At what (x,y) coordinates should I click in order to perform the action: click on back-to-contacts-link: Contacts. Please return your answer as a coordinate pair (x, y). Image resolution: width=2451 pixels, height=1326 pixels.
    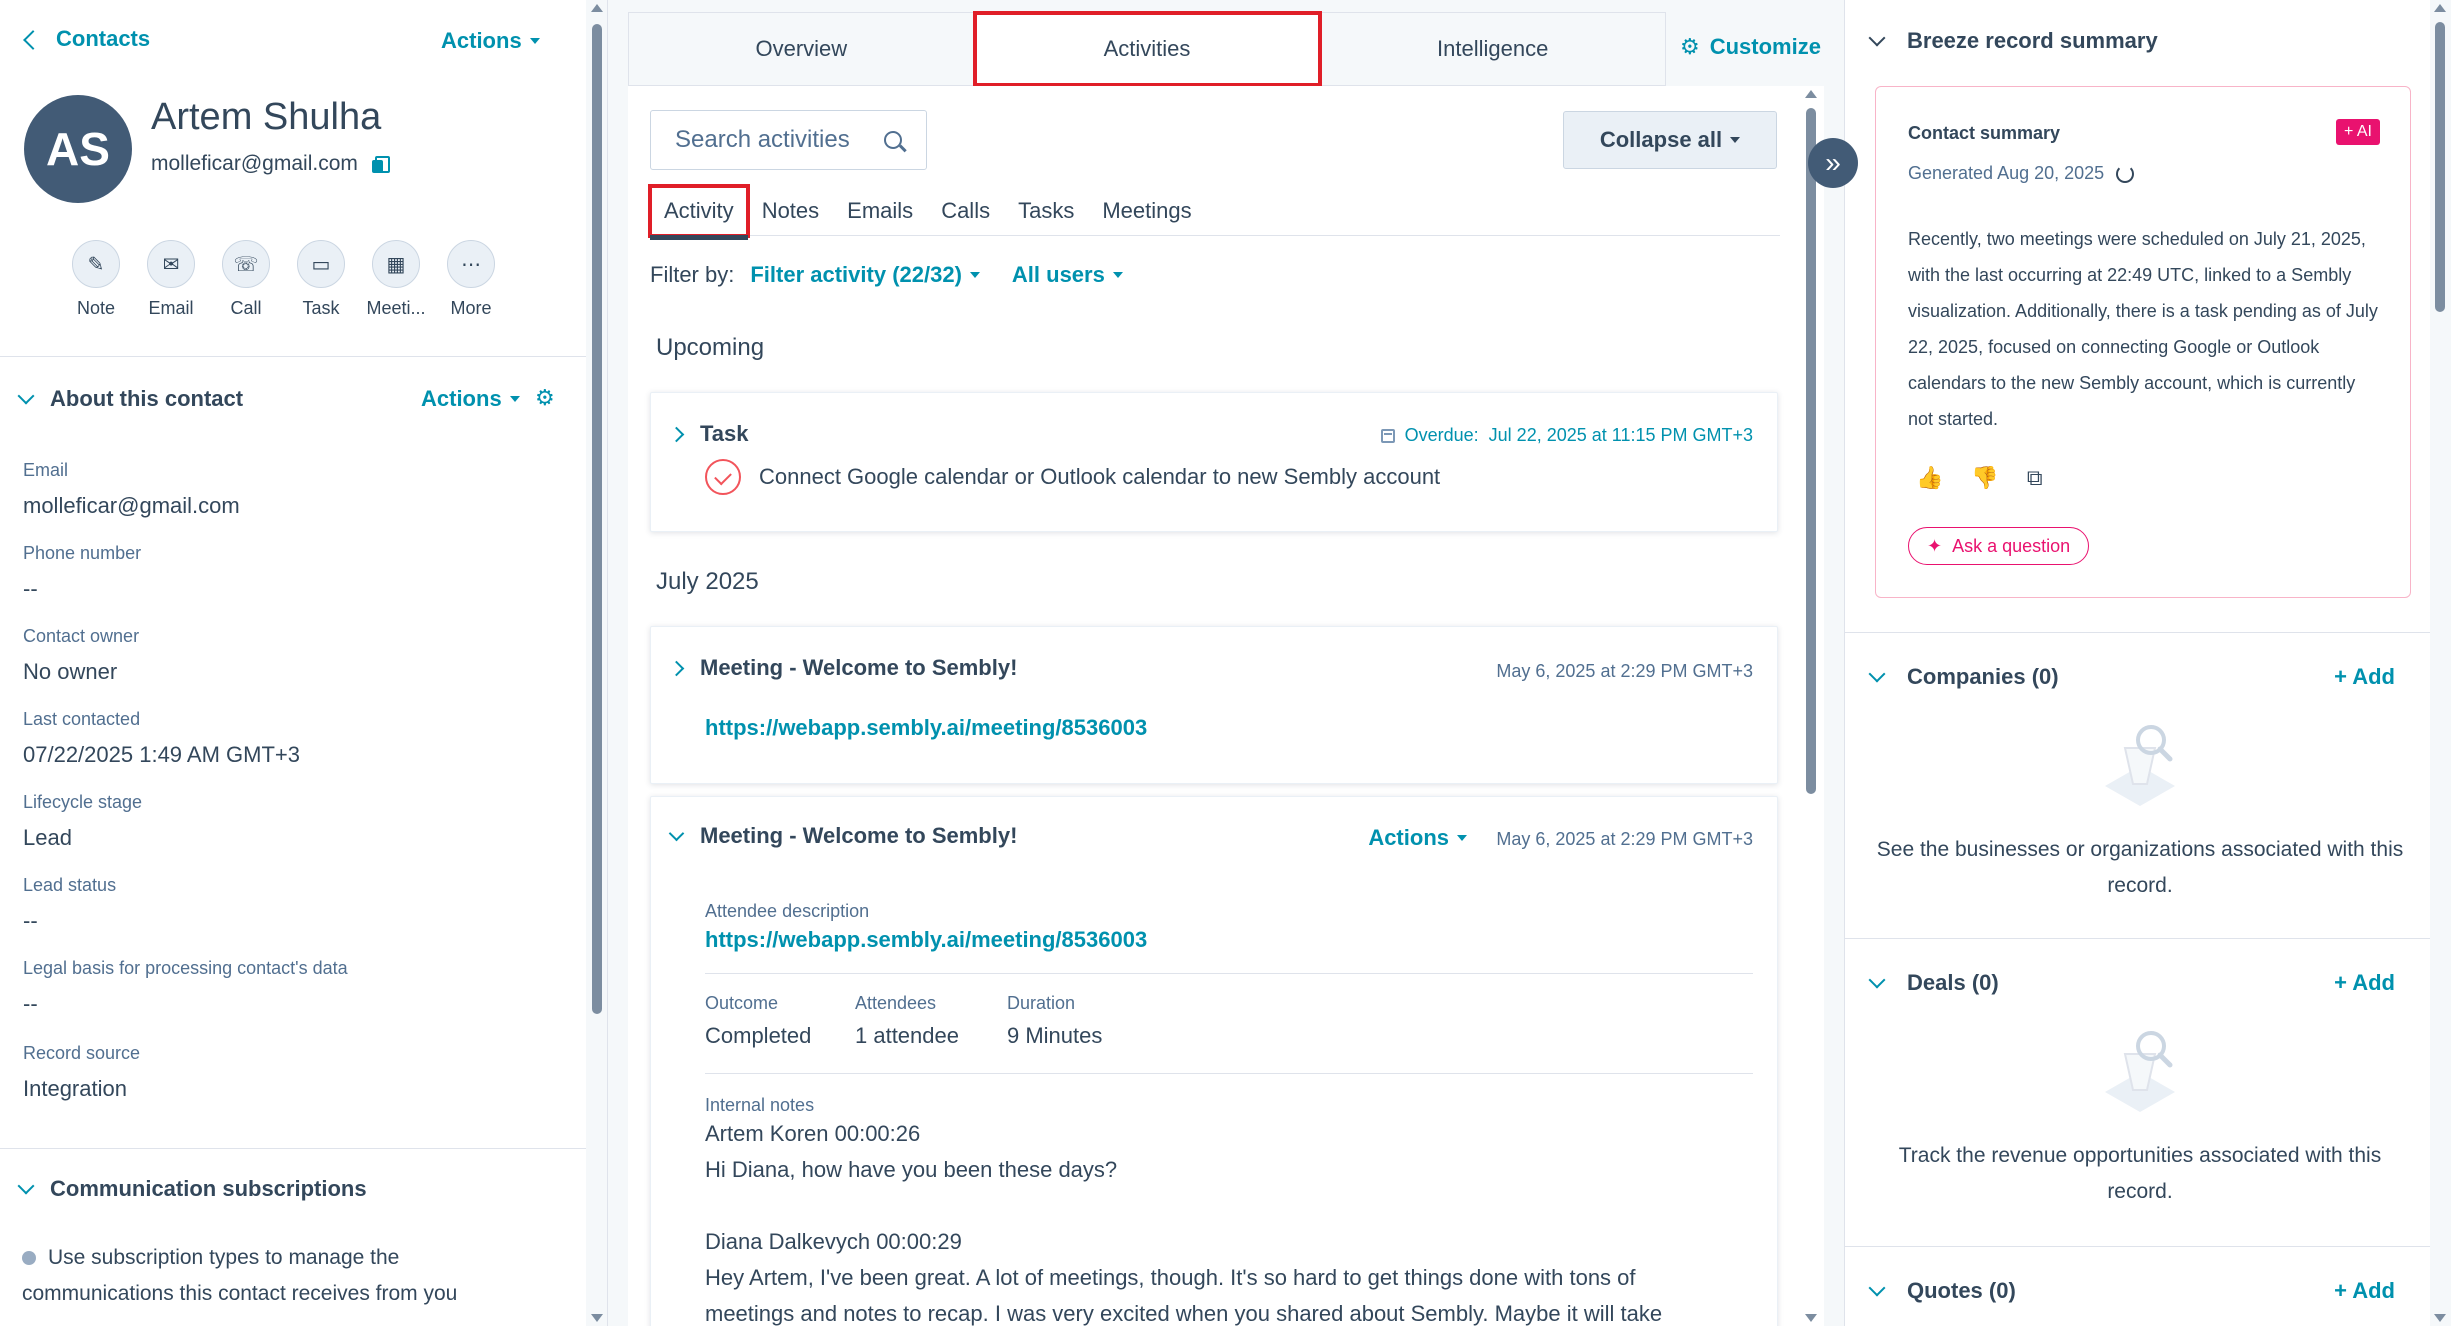
    Looking at the image, I should click on (86, 39).